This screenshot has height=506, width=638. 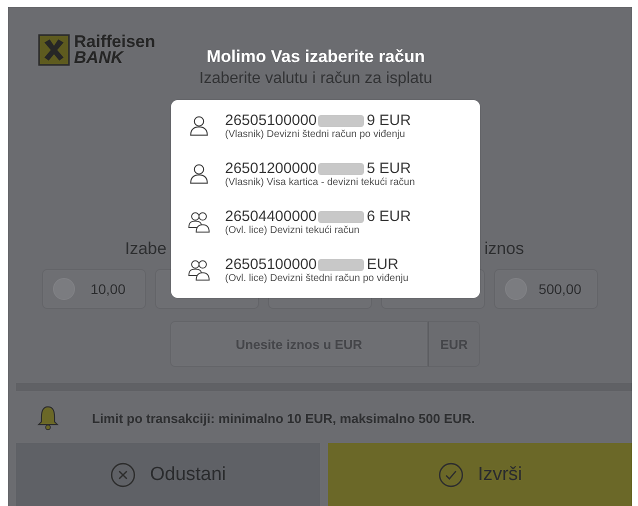 I want to click on account-number: 5 EUR, so click(x=388, y=168).